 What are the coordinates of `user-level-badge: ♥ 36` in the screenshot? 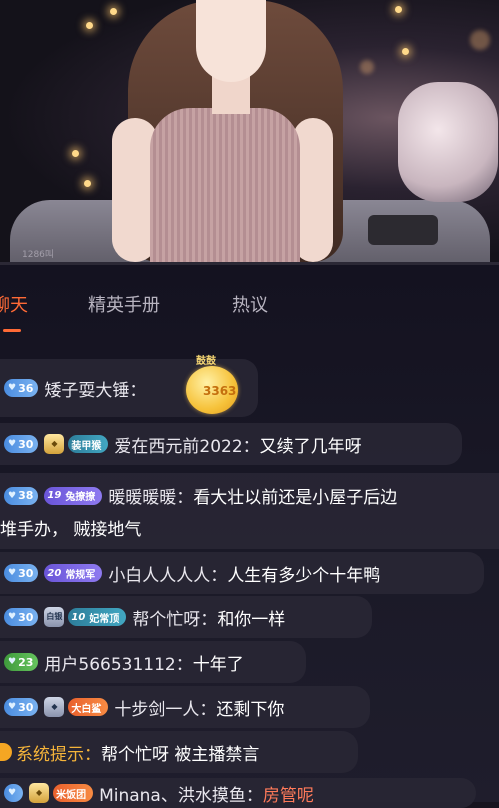 It's located at (21, 388).